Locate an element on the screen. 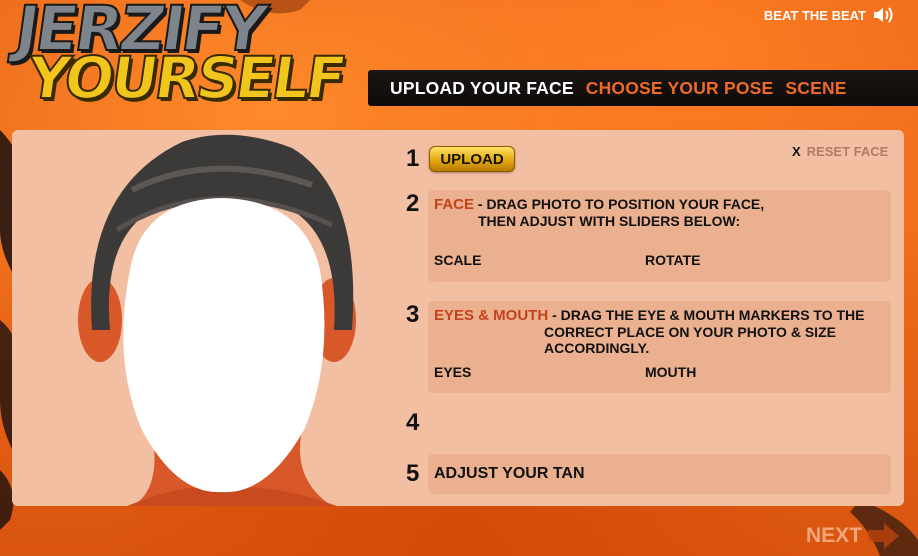  tan-adjust-box: ADJUST YOUR TAN is located at coordinates (659, 474).